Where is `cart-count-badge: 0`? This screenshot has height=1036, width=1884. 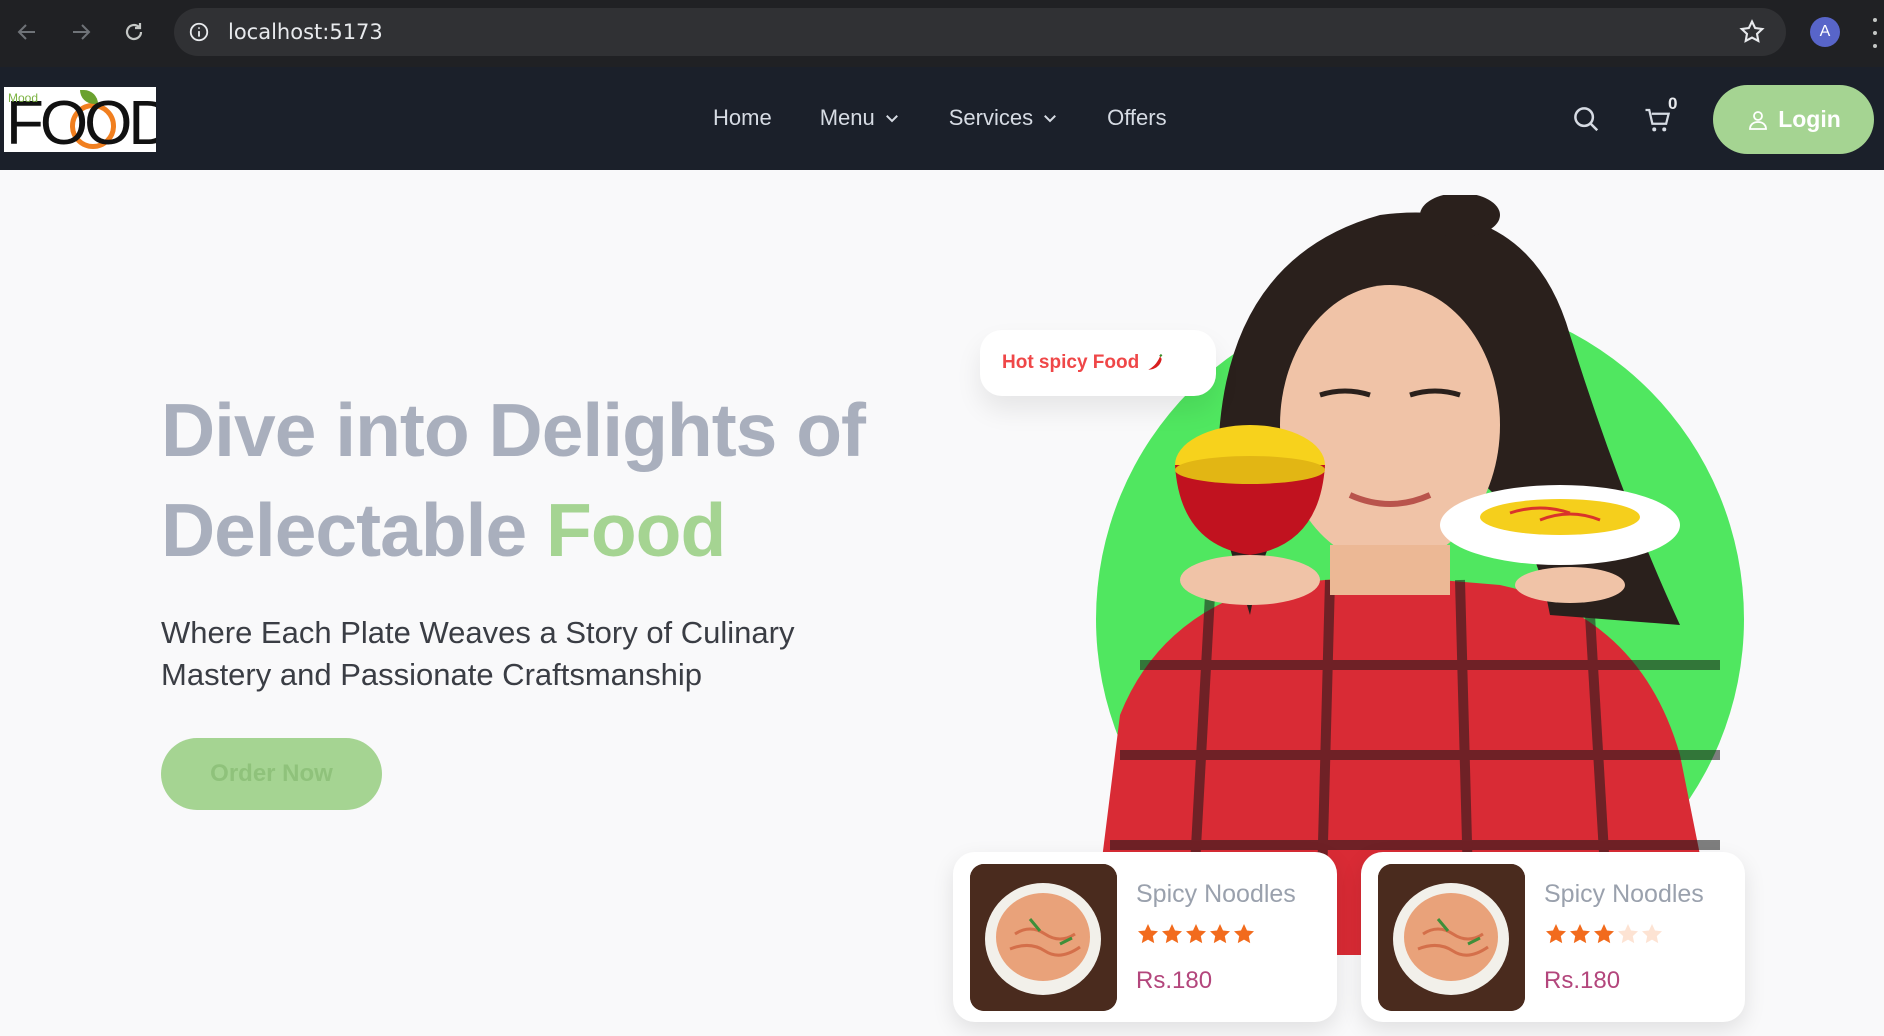 cart-count-badge: 0 is located at coordinates (1673, 103).